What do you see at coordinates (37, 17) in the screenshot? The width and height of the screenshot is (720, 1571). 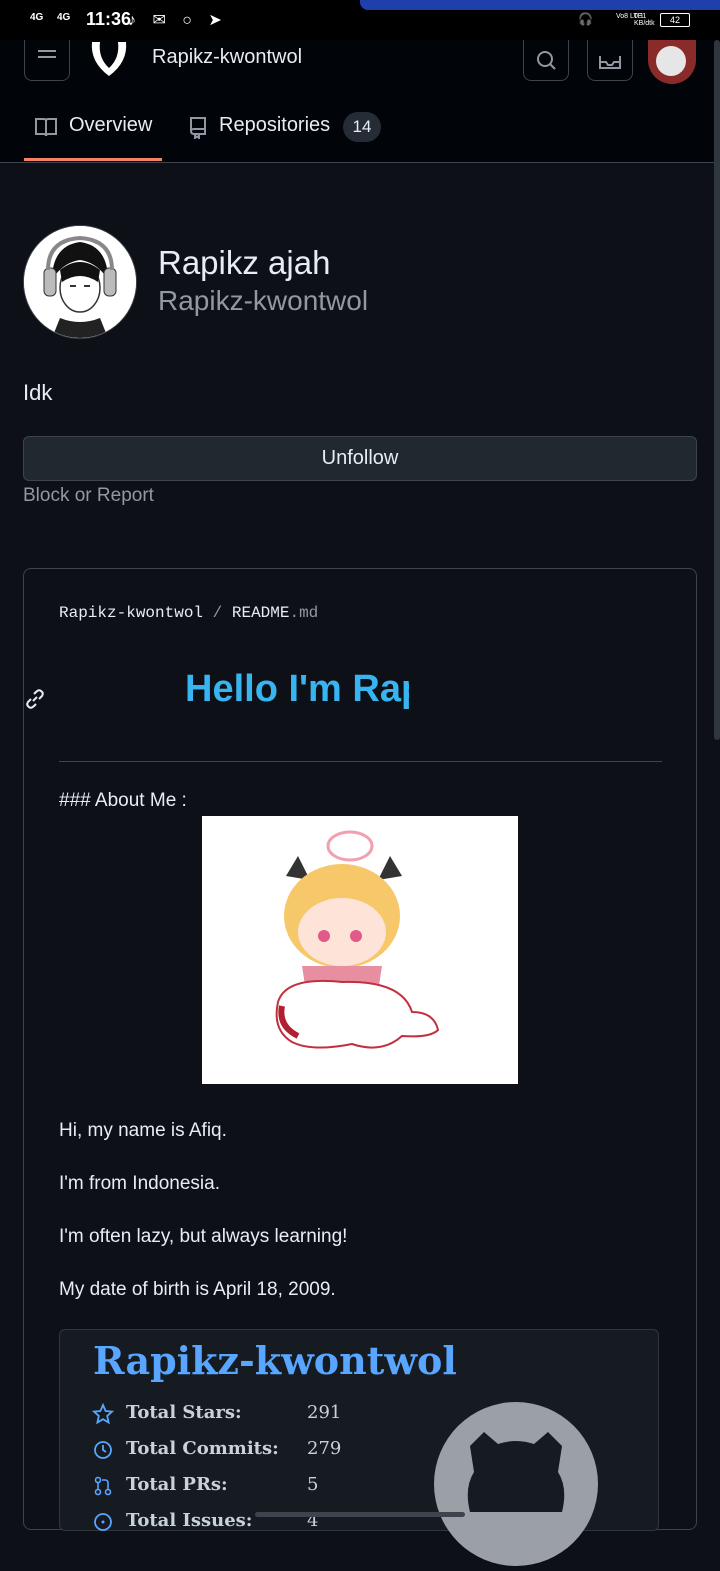 I see `network-indicator-1: 4G` at bounding box center [37, 17].